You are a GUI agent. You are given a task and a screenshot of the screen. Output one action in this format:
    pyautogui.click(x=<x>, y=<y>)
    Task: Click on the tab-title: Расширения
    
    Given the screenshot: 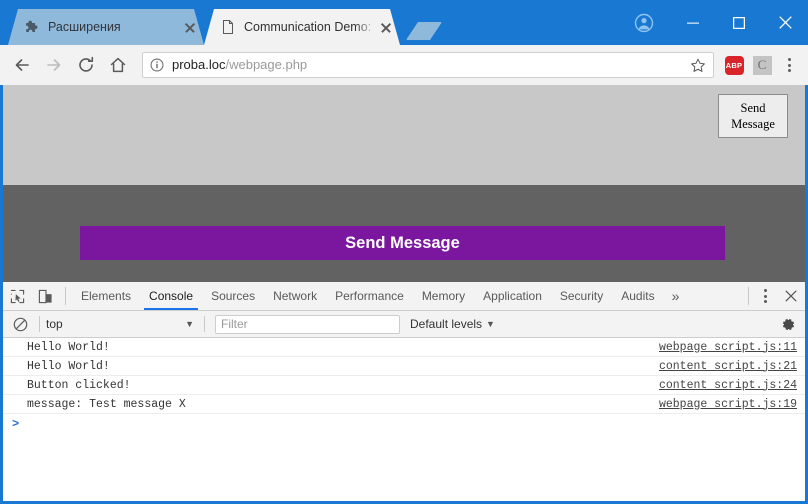 What is the action you would take?
    pyautogui.click(x=84, y=27)
    